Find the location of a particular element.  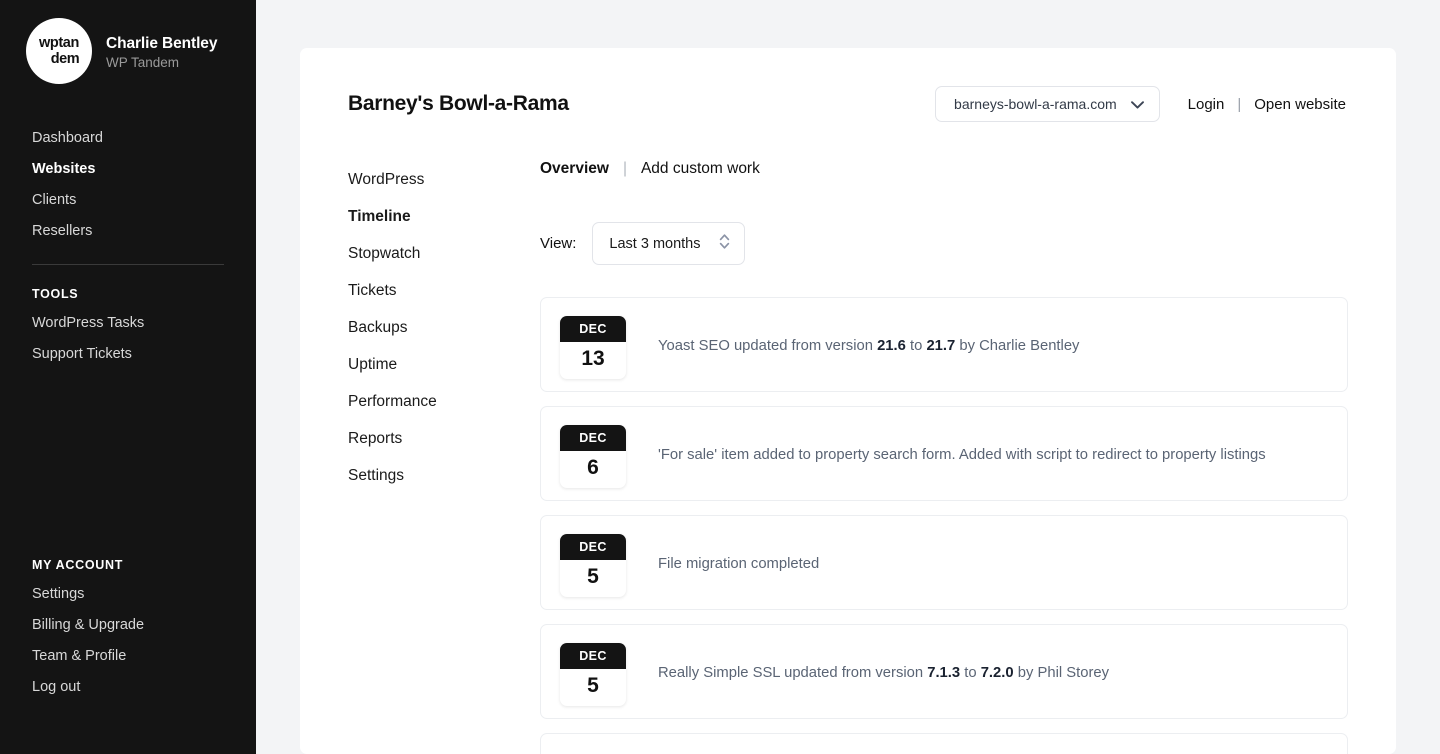

brand-block: wptan dem Charlie Bentley WP Tandem is located at coordinates (128, 42).